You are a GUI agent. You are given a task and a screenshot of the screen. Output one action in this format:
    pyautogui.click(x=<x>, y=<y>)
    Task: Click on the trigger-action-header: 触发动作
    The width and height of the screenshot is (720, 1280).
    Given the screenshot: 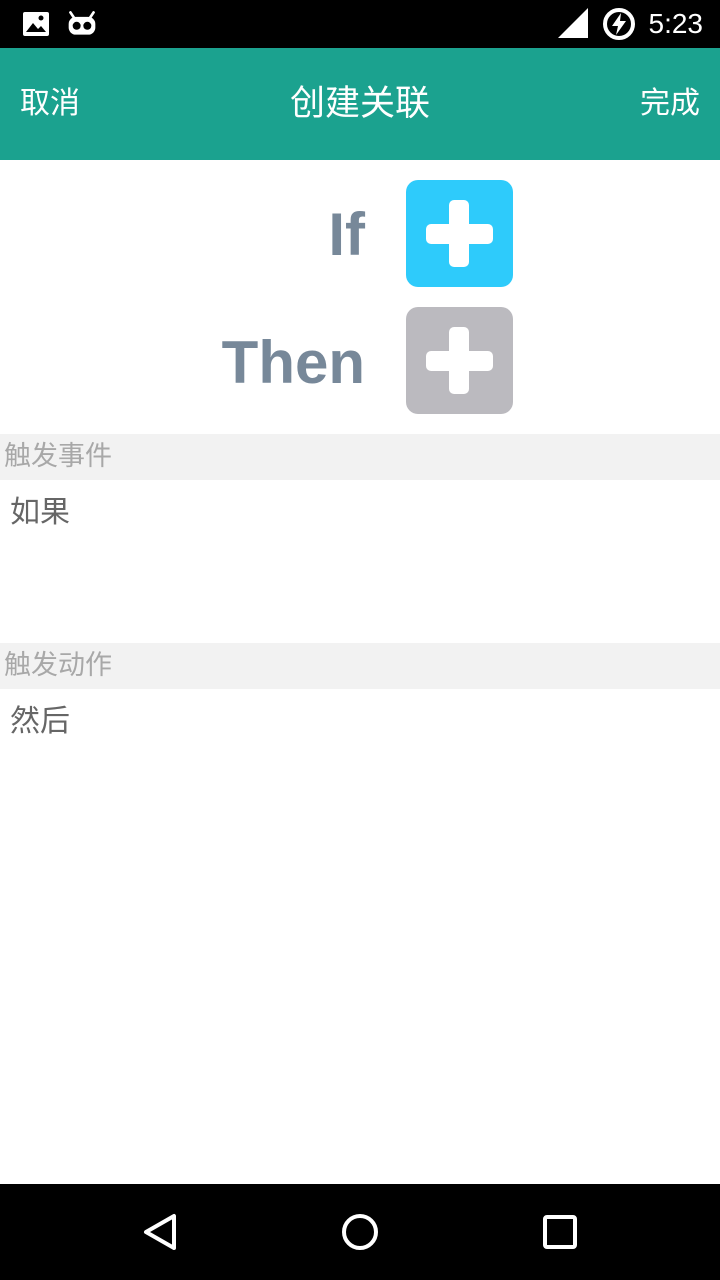 What is the action you would take?
    pyautogui.click(x=360, y=666)
    